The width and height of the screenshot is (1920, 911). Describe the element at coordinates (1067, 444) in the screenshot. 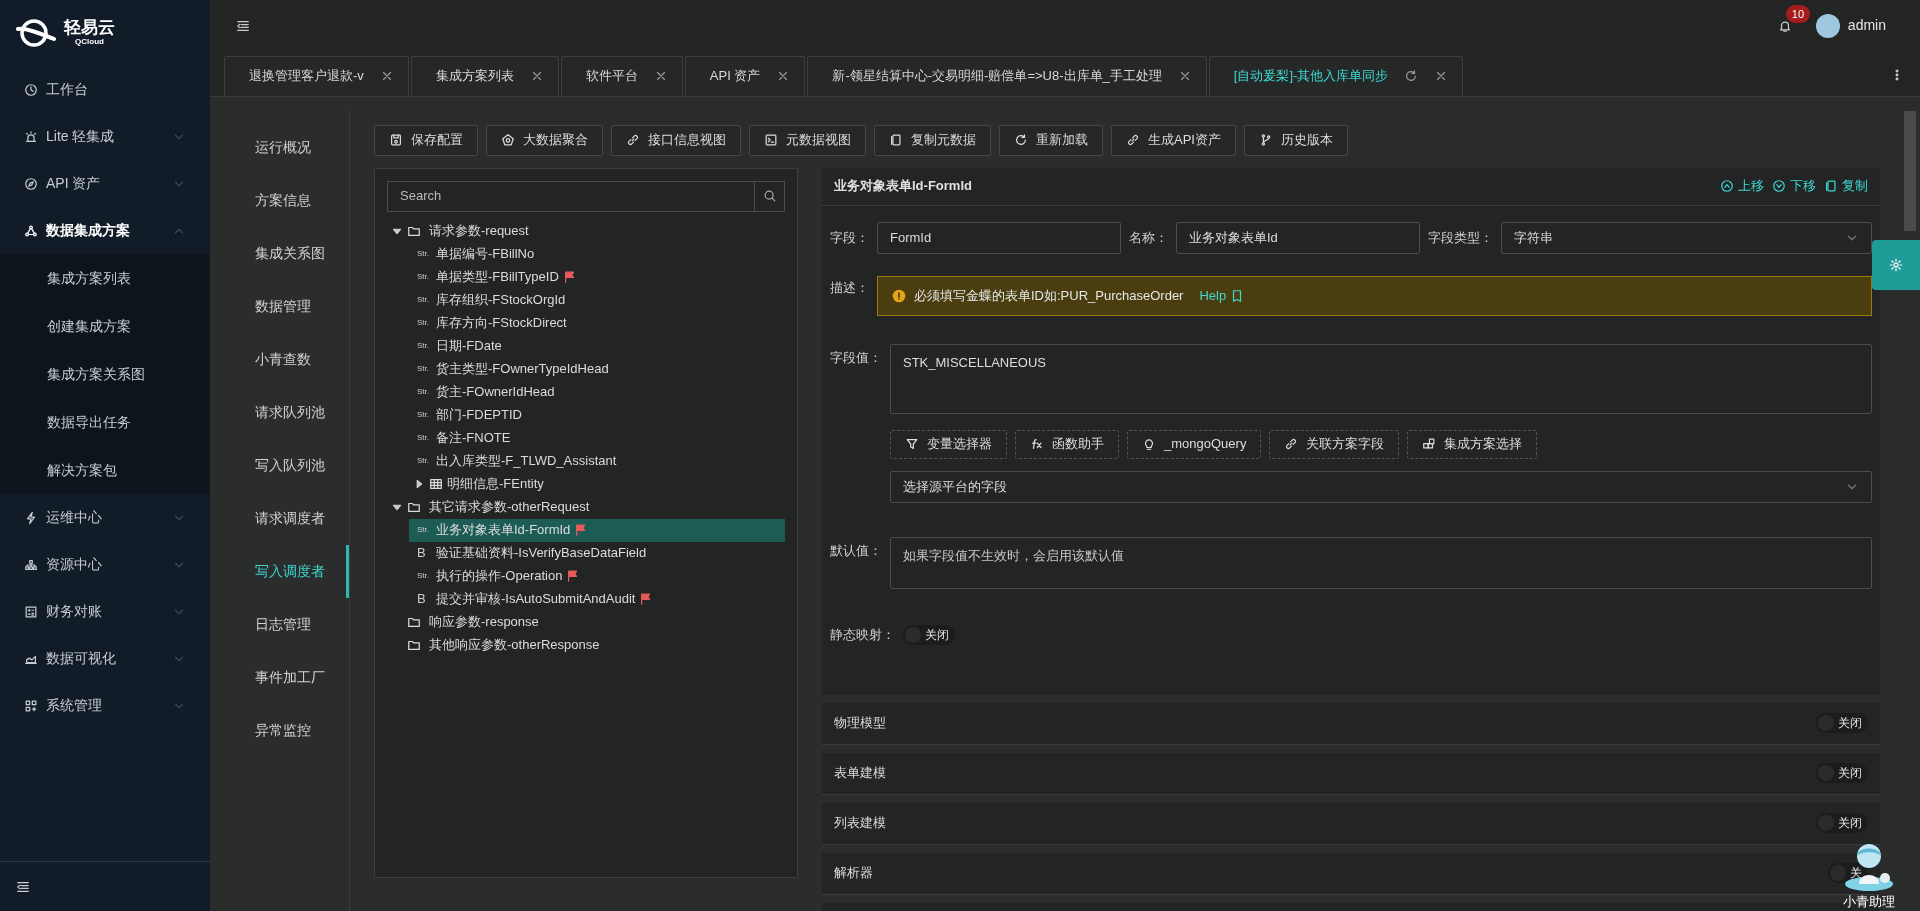

I see `helper-button: 函数助手` at that location.